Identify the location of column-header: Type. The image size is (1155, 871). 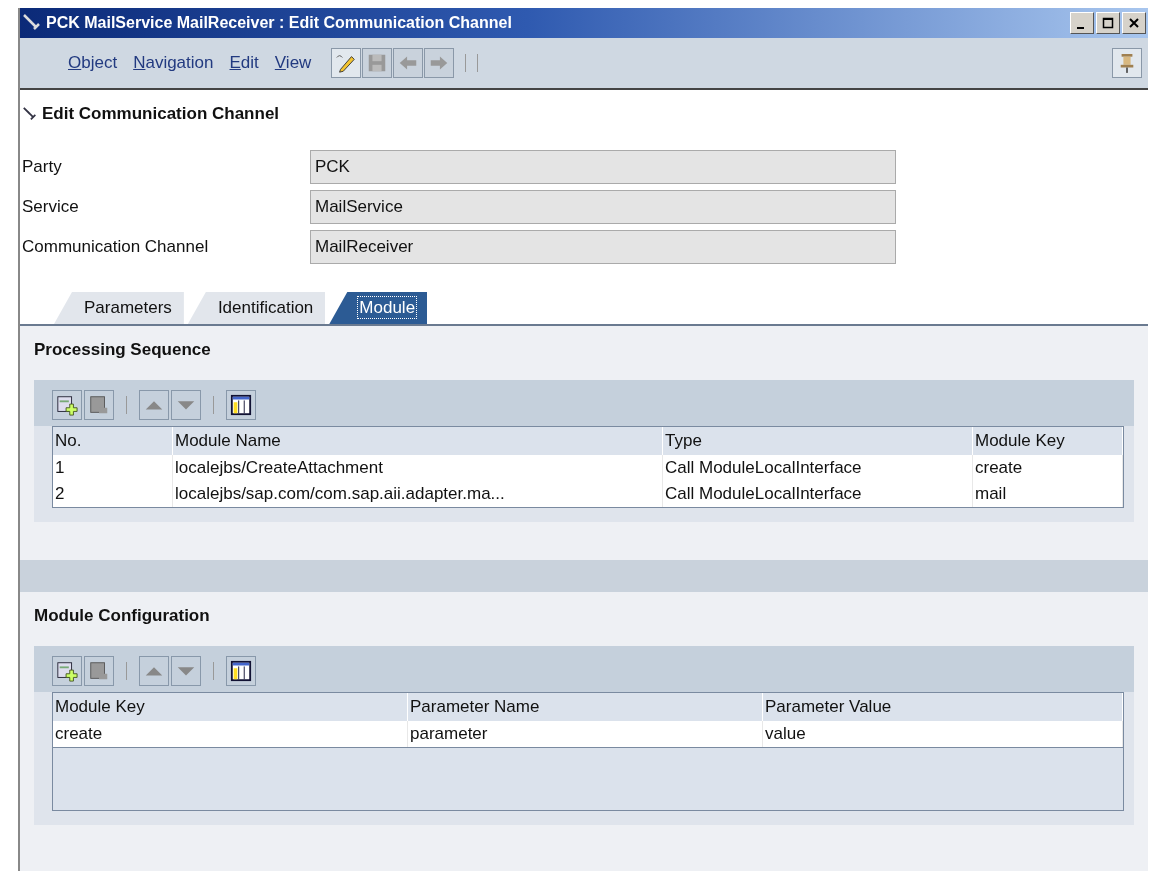
(818, 441).